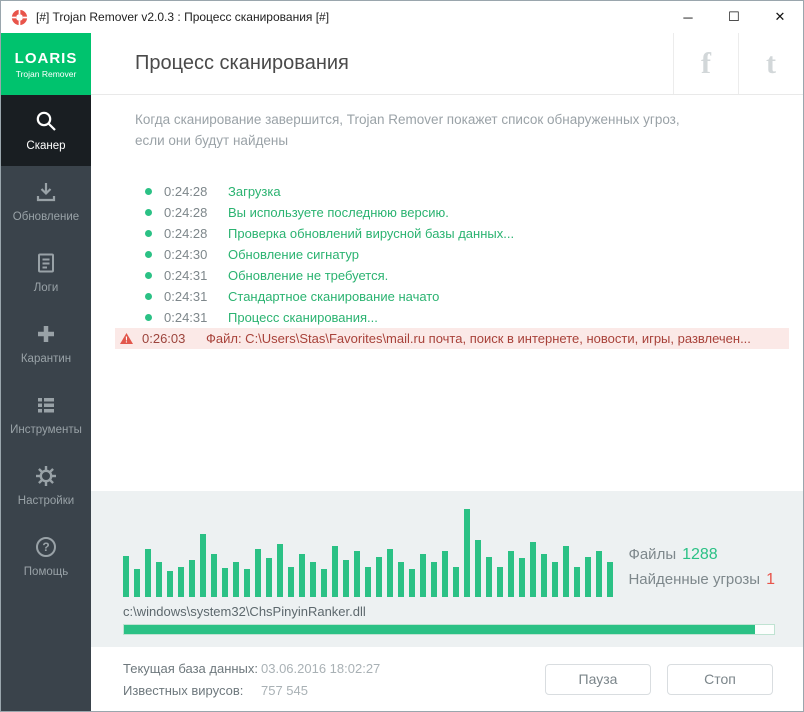  I want to click on brand-subtitle: Trojan Remover, so click(46, 73).